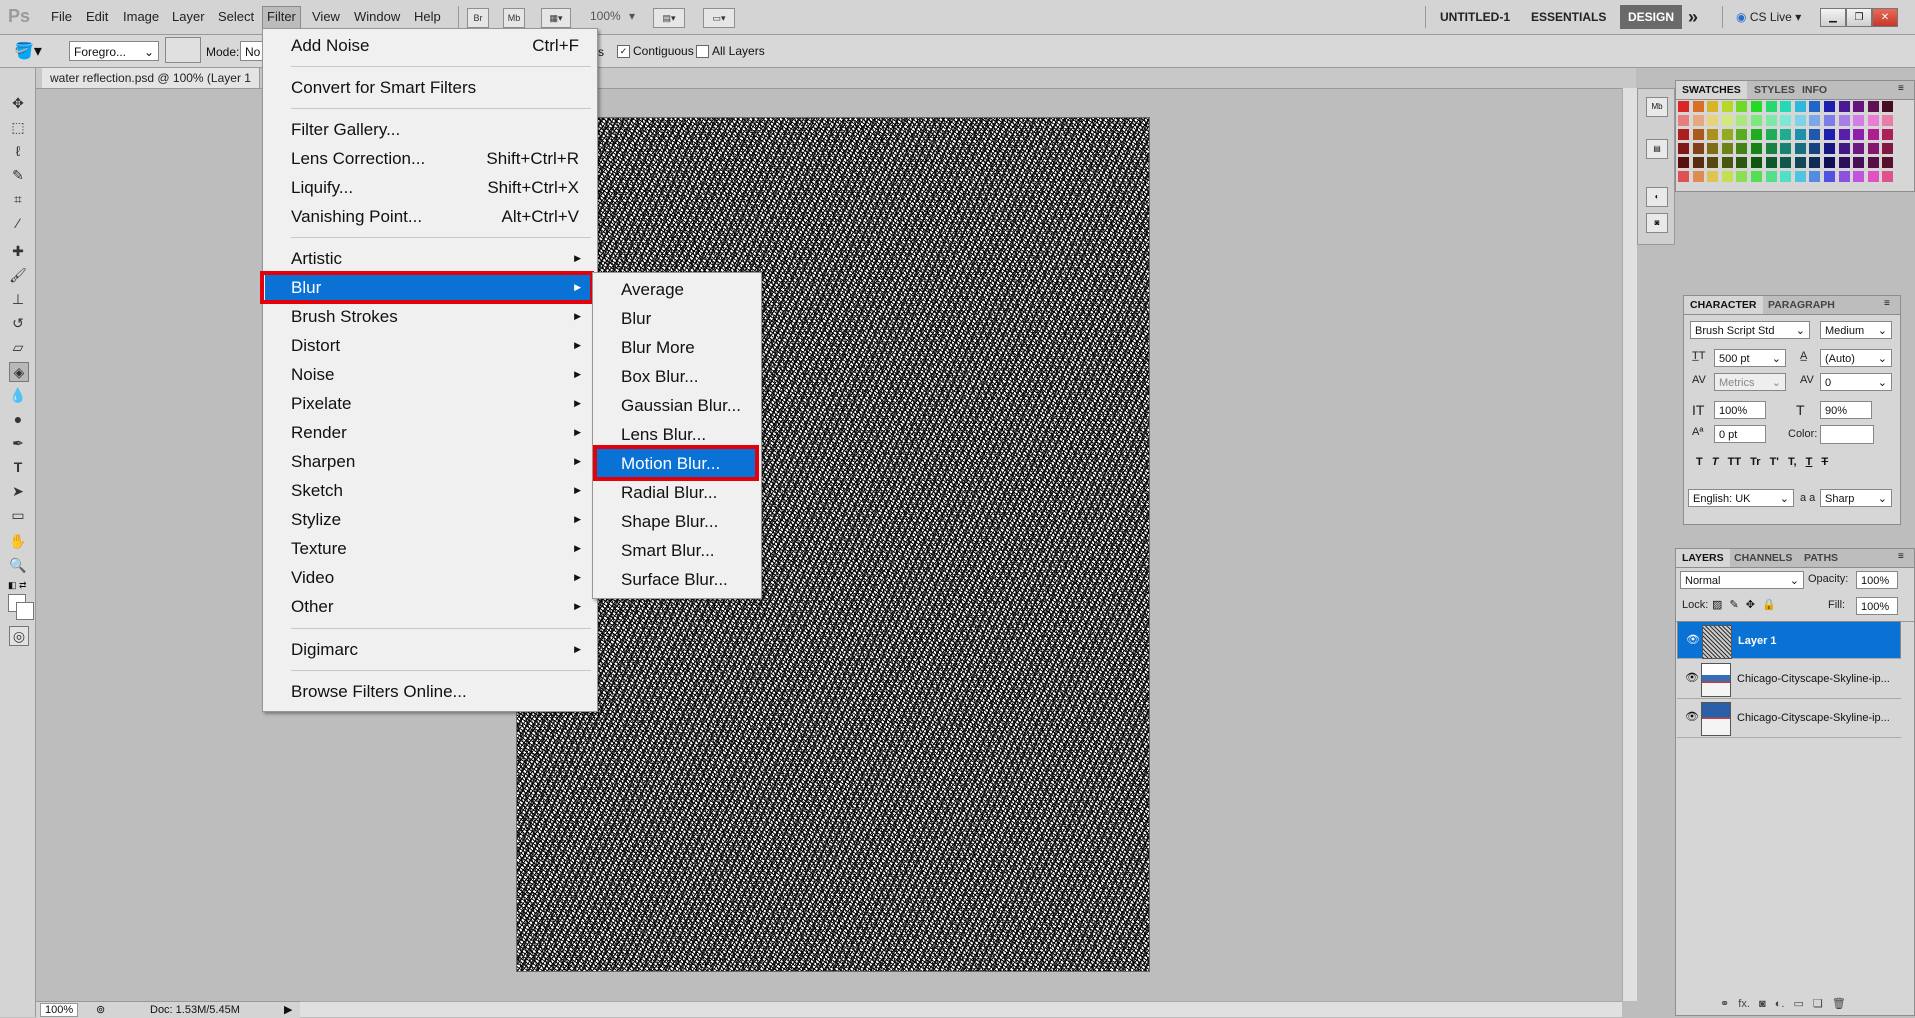  What do you see at coordinates (1818, 1004) in the screenshot?
I see `new-layer-icon: ❏` at bounding box center [1818, 1004].